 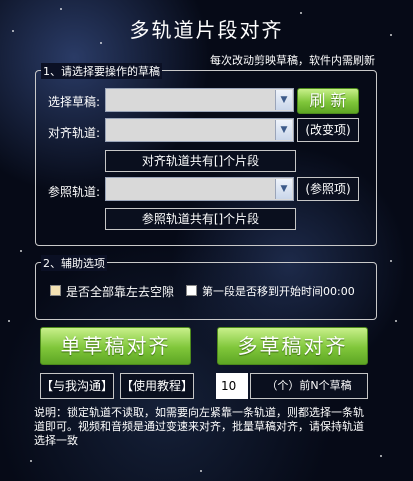 What do you see at coordinates (199, 100) in the screenshot?
I see `draft-select: ▼` at bounding box center [199, 100].